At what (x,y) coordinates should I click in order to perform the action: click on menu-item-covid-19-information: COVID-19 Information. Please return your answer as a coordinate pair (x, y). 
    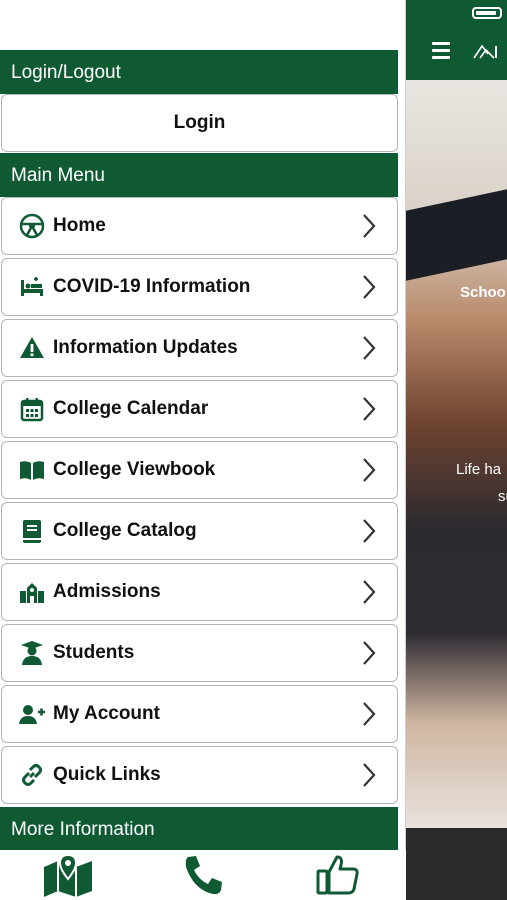
    Looking at the image, I should click on (199, 287).